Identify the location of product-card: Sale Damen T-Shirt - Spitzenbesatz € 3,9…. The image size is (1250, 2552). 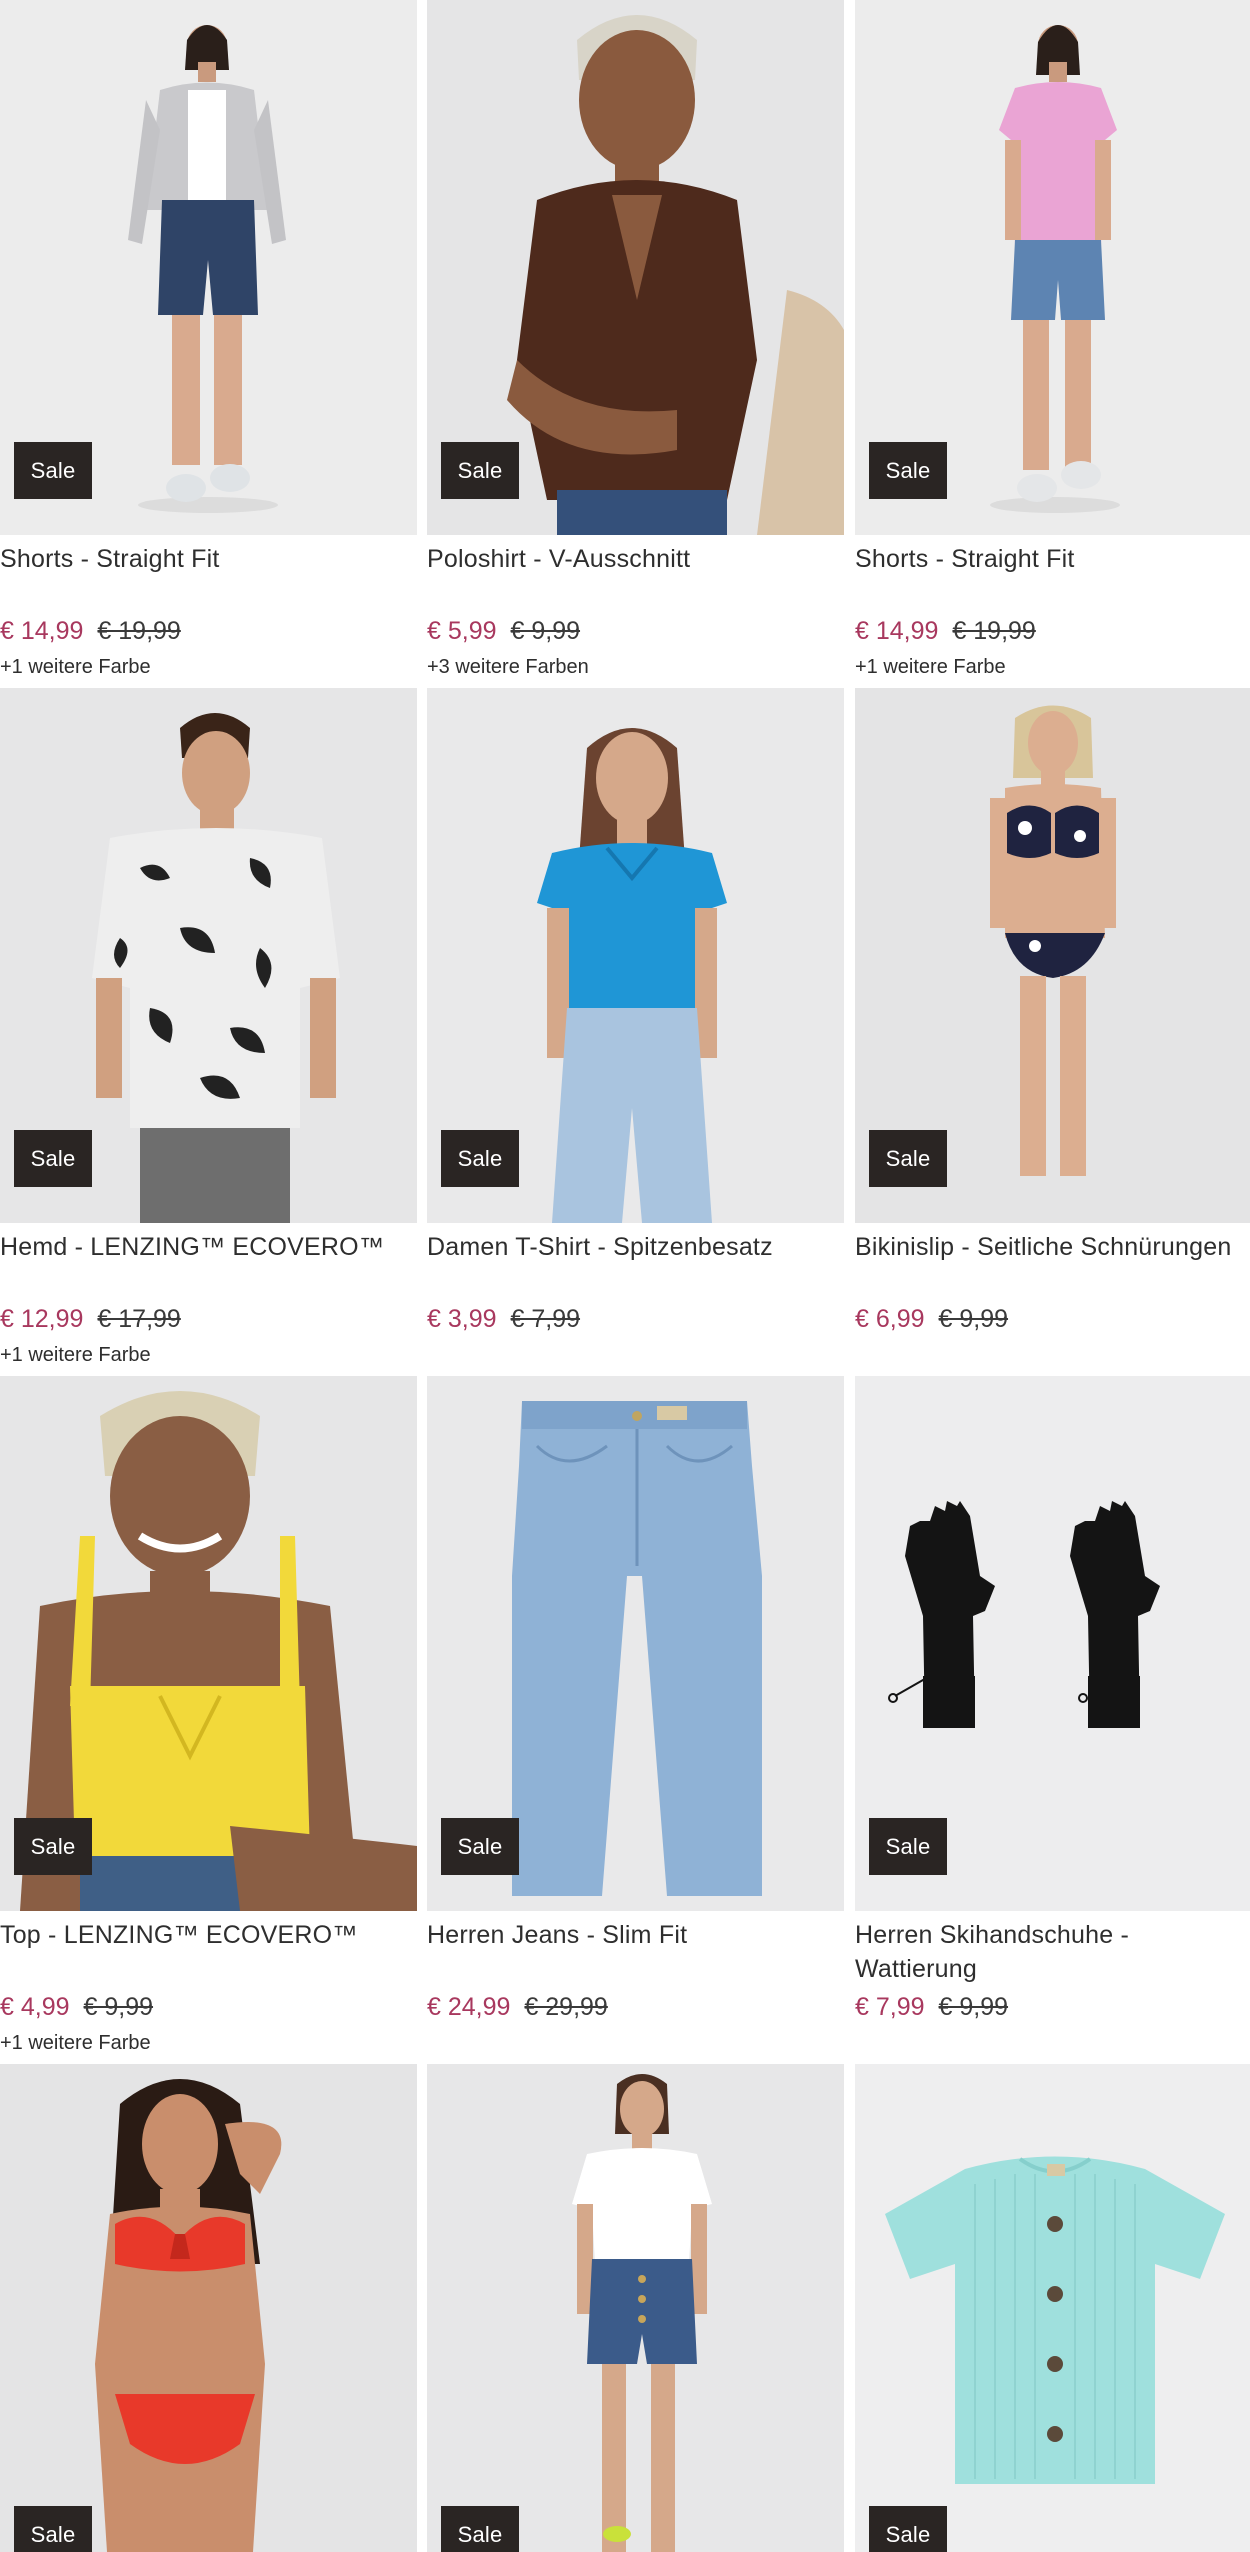
(635, 1027).